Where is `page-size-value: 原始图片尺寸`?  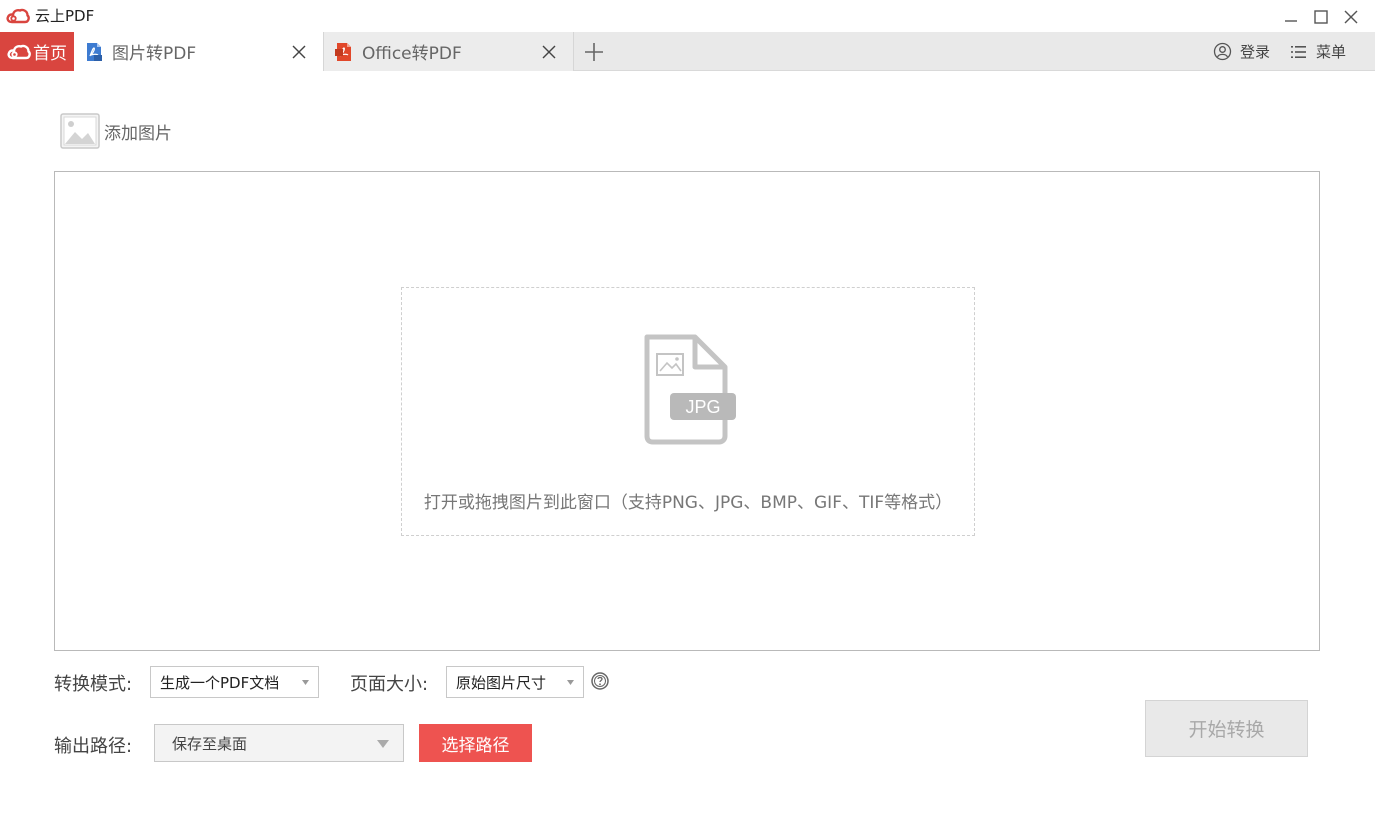 page-size-value: 原始图片尺寸 is located at coordinates (501, 682).